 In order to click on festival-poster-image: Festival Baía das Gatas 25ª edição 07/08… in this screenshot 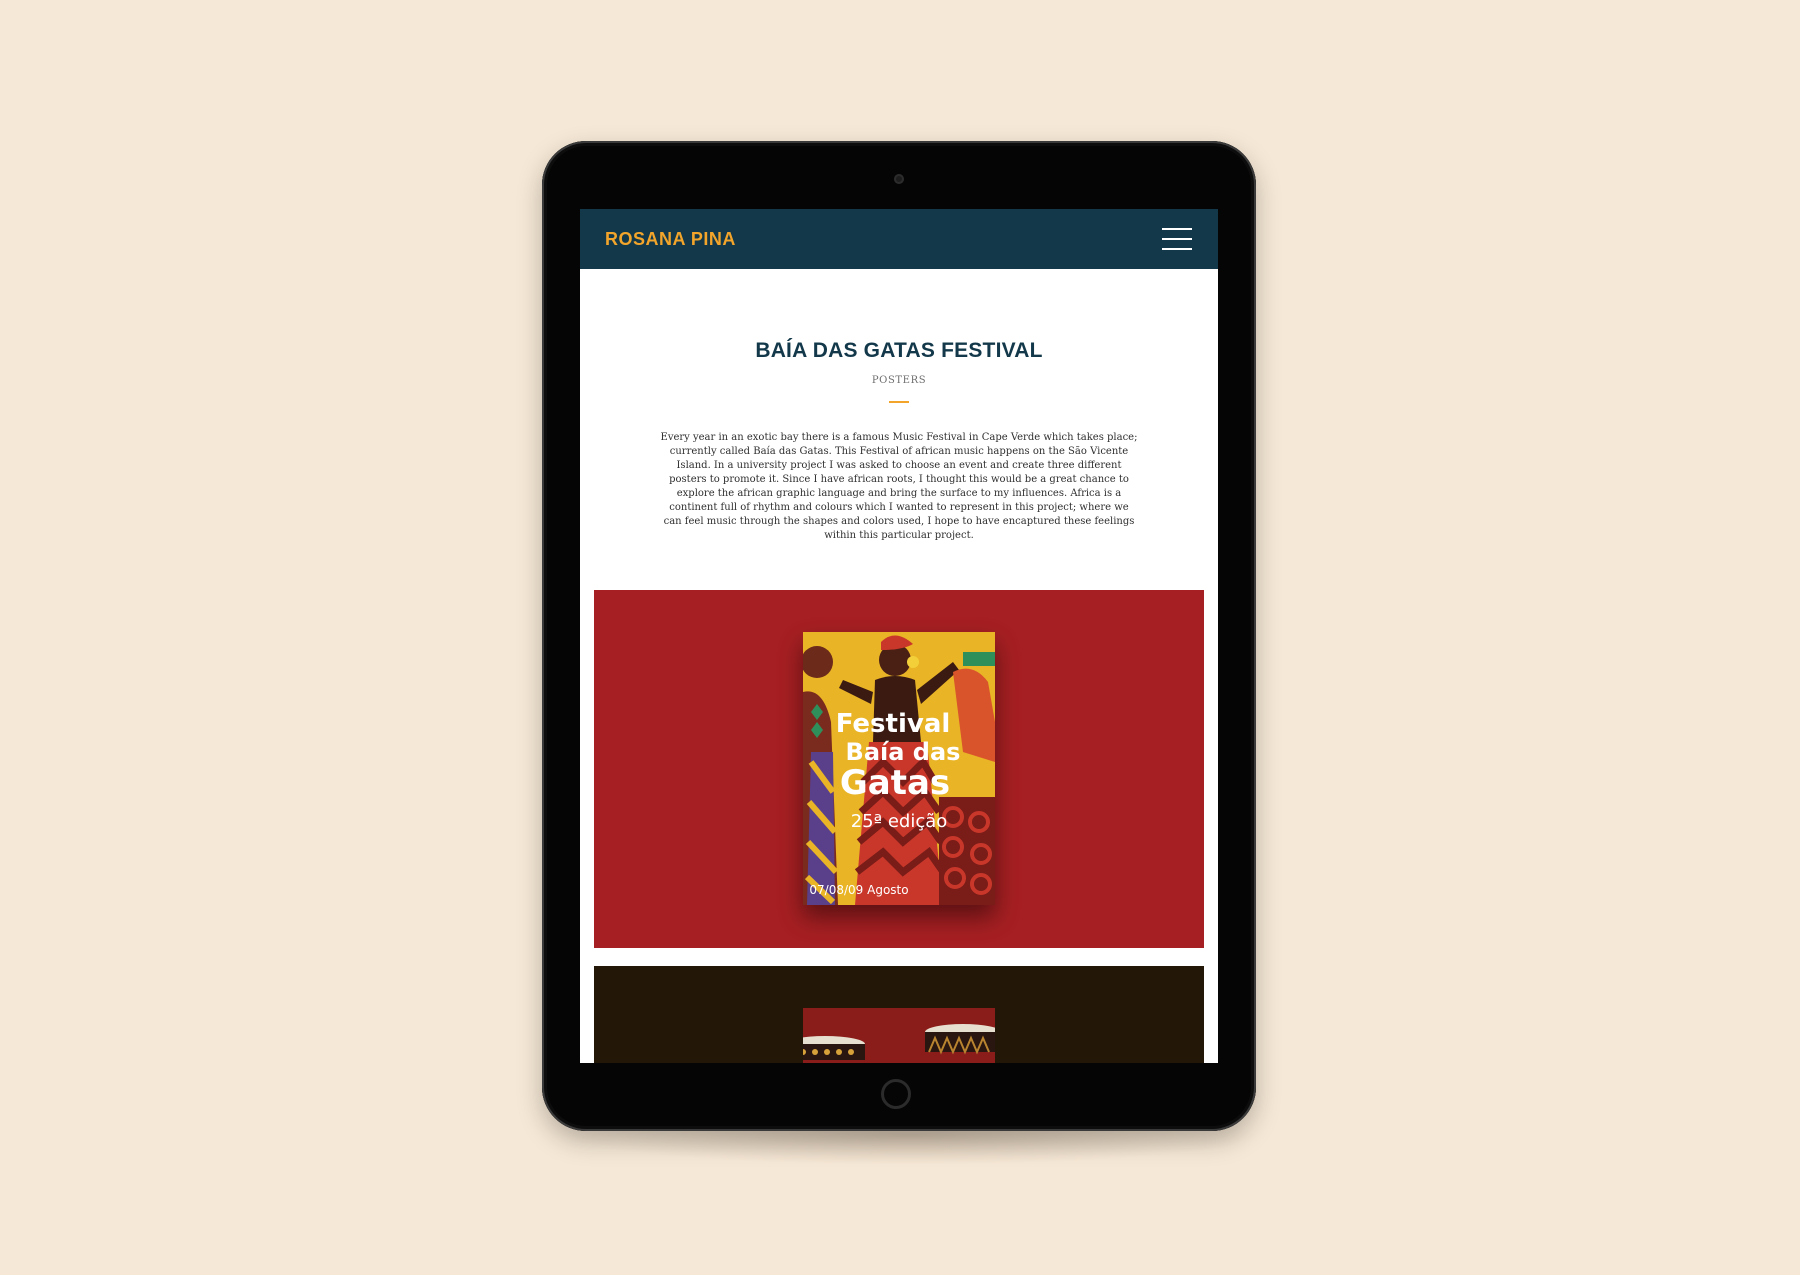, I will do `click(899, 768)`.